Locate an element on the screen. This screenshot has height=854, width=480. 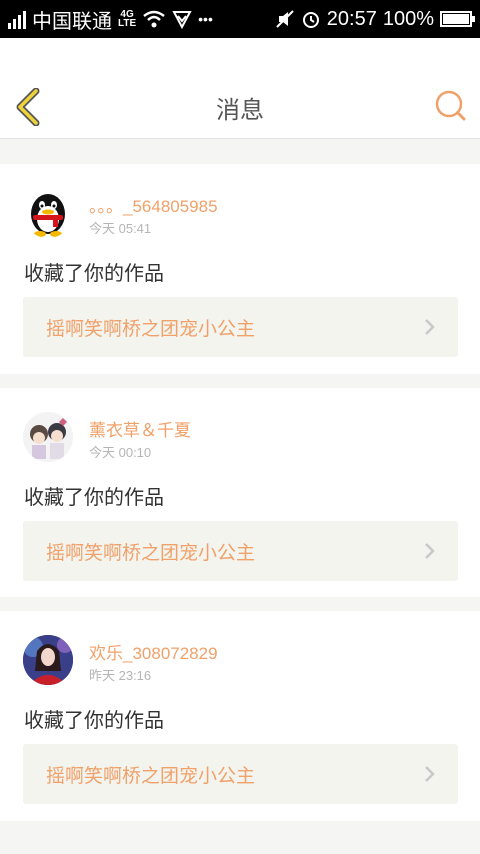
username: 欢乐_308072829 is located at coordinates (153, 651).